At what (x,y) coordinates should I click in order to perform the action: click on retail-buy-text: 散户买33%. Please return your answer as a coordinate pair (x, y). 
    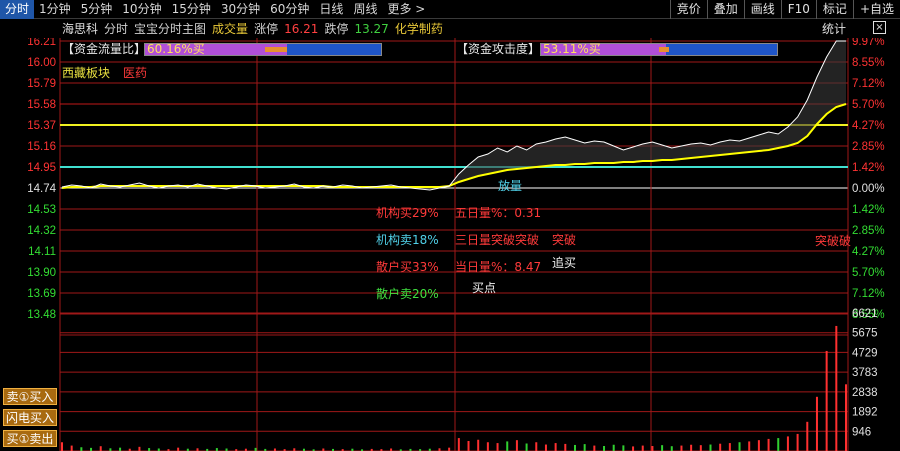
    Looking at the image, I should click on (407, 267).